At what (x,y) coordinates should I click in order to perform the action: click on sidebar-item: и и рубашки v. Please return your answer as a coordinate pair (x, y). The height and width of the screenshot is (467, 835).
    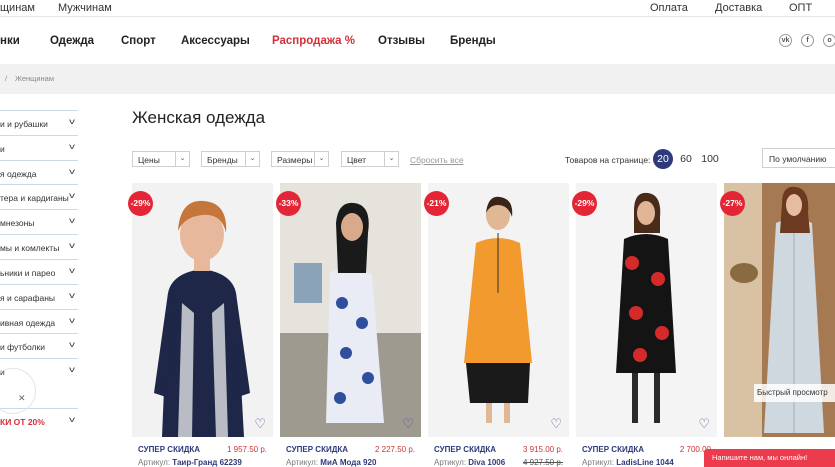
    Looking at the image, I should click on (39, 122).